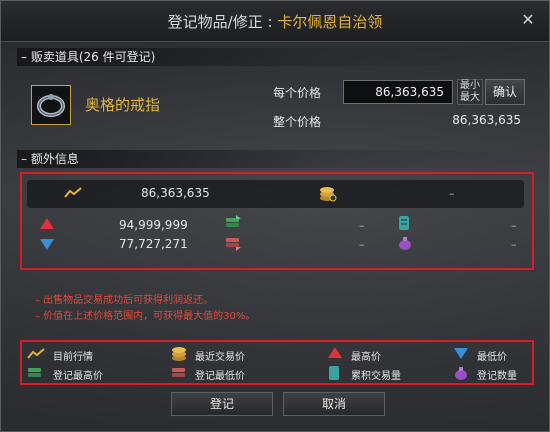 This screenshot has width=550, height=432. I want to click on highest-price-value: 94,999,999, so click(153, 225).